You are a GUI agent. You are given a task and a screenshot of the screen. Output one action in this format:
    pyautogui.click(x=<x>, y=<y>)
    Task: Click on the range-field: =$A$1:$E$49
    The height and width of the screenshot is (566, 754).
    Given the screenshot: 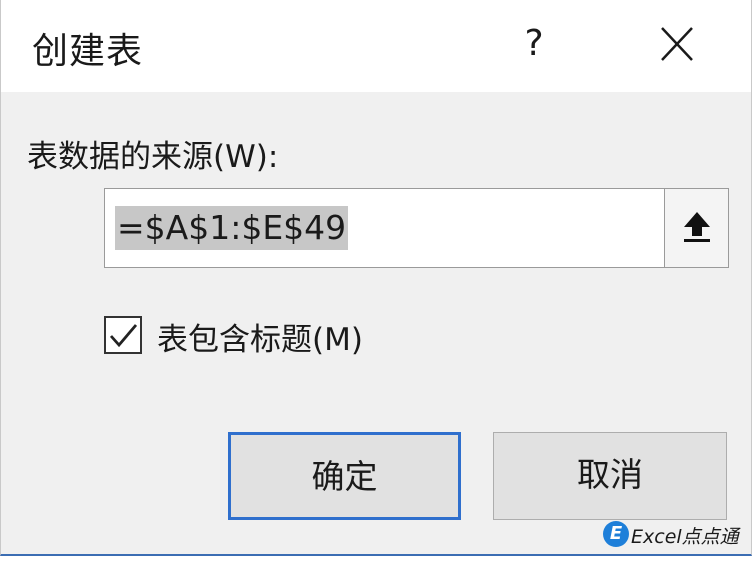 What is the action you would take?
    pyautogui.click(x=416, y=228)
    